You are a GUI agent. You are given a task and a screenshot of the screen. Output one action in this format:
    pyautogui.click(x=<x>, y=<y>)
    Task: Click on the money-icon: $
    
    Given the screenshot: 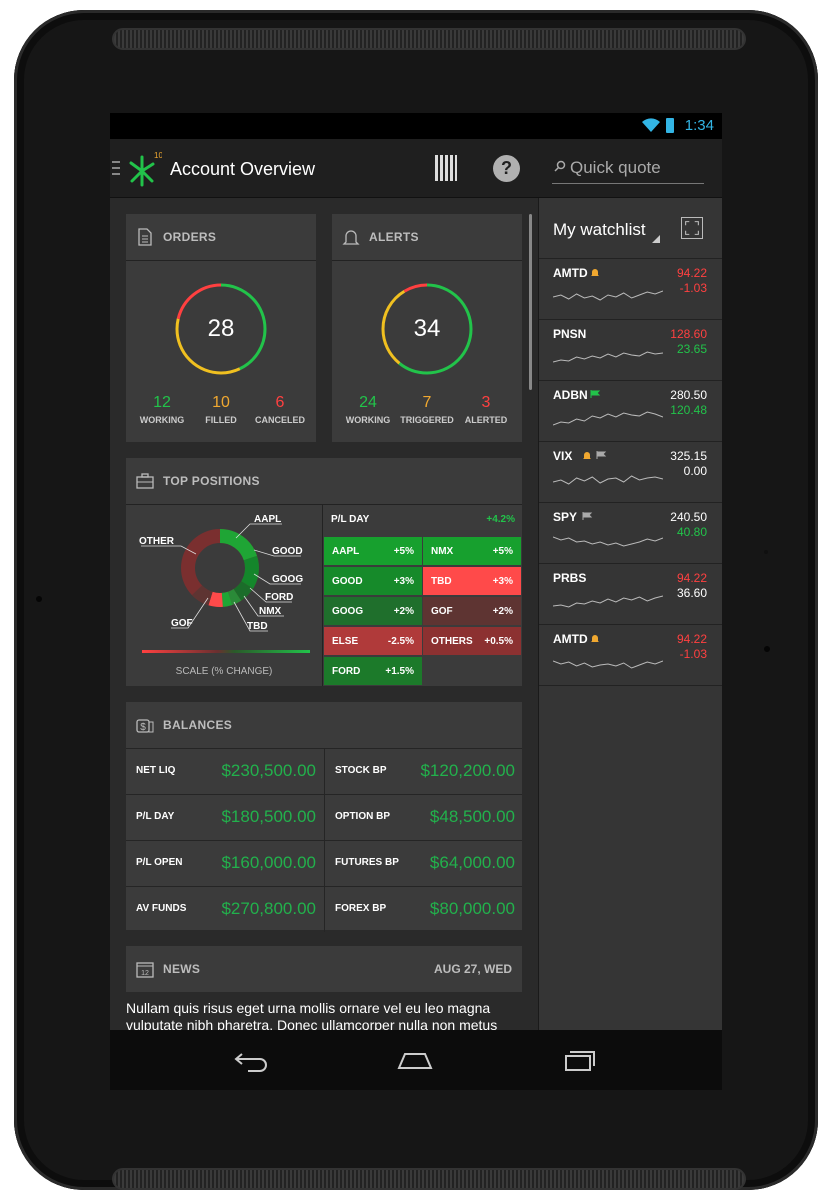 What is the action you would take?
    pyautogui.click(x=145, y=726)
    